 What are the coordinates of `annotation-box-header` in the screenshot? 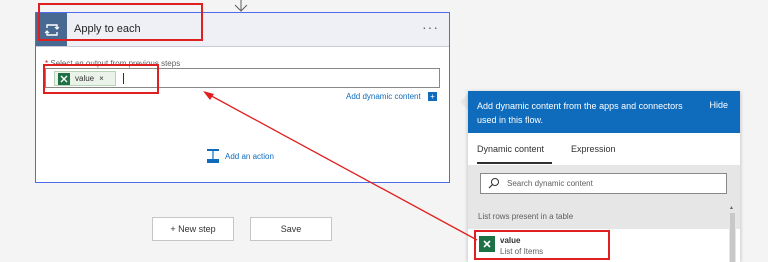 It's located at (120, 22).